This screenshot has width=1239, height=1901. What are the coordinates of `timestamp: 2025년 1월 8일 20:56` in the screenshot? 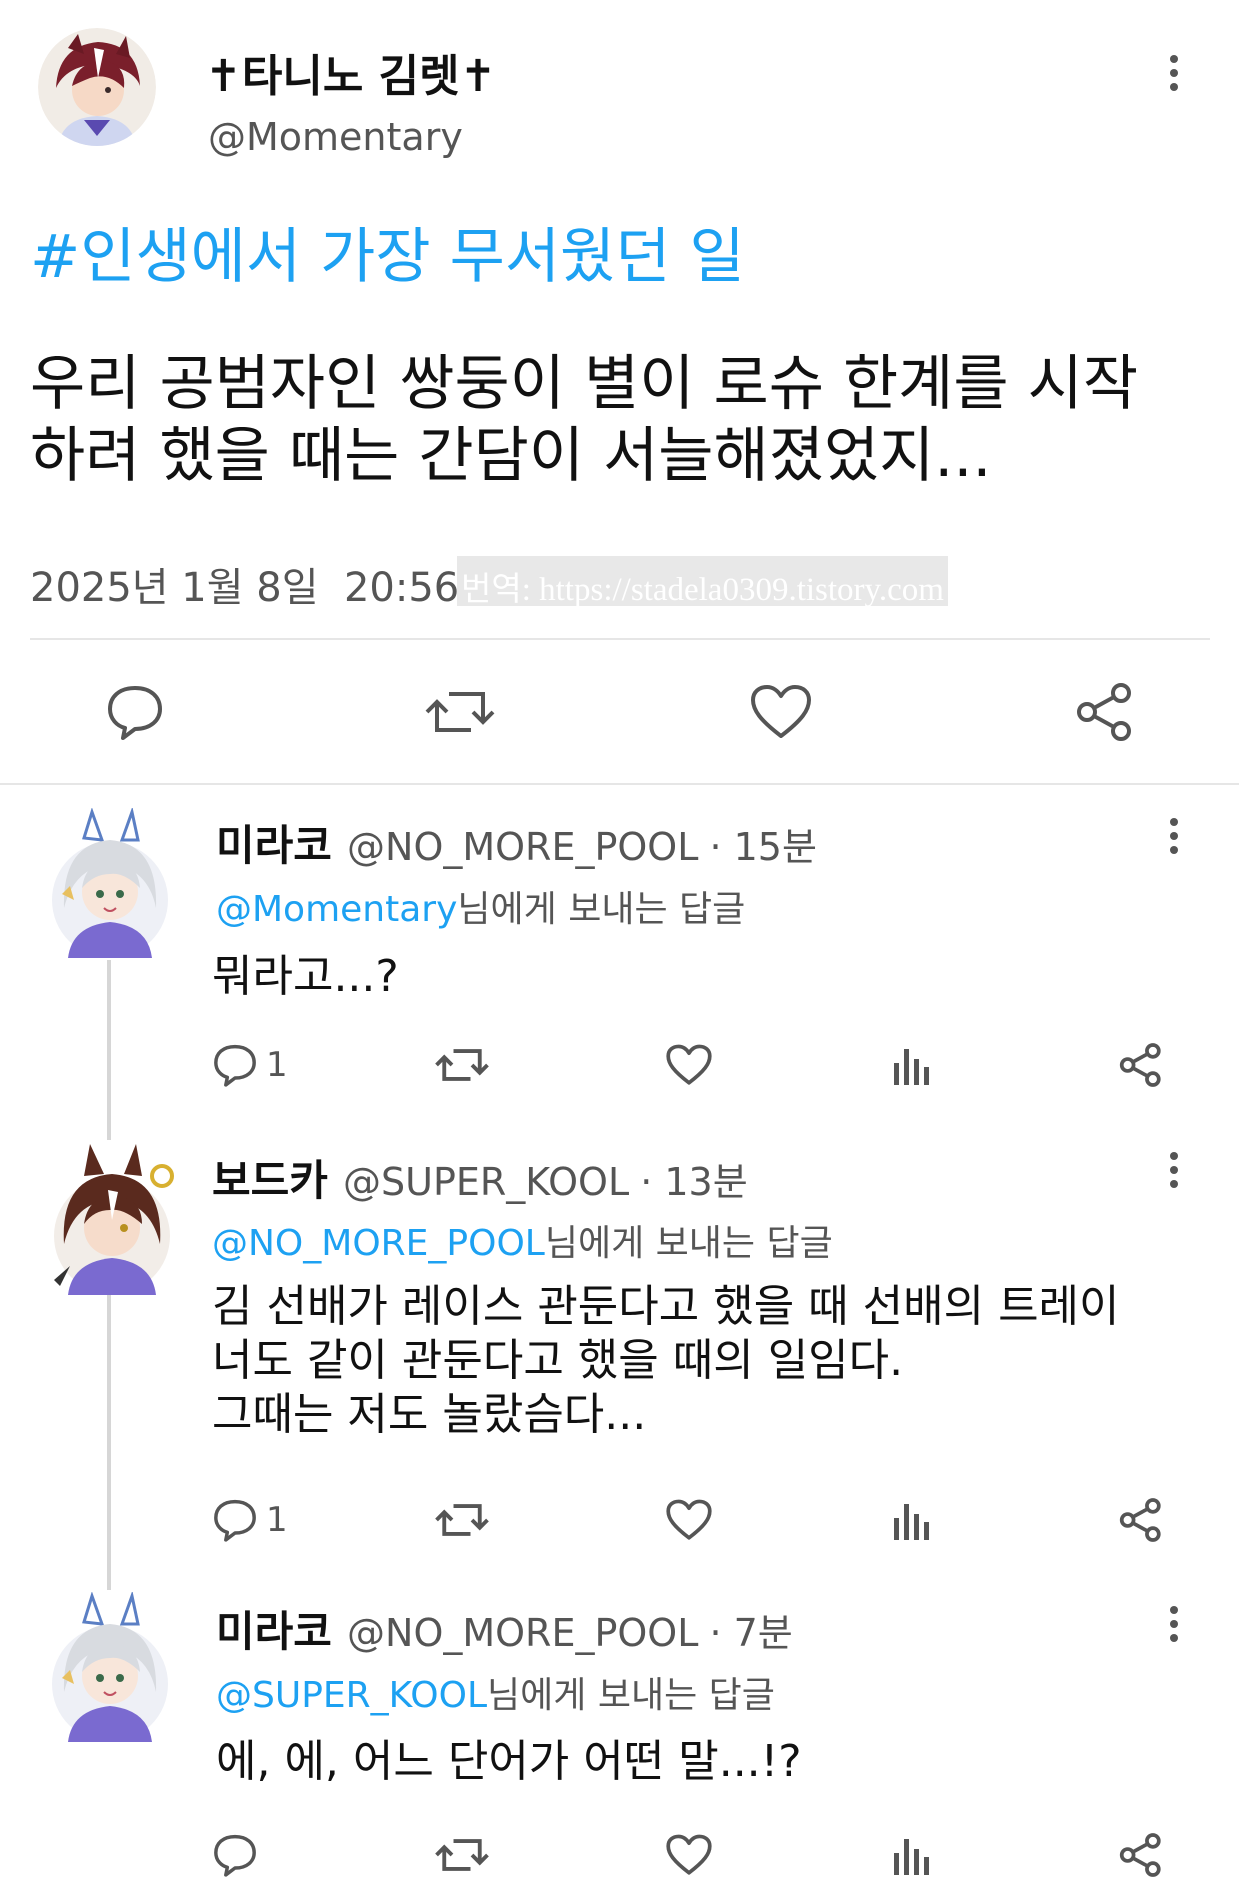 It's located at (245, 588).